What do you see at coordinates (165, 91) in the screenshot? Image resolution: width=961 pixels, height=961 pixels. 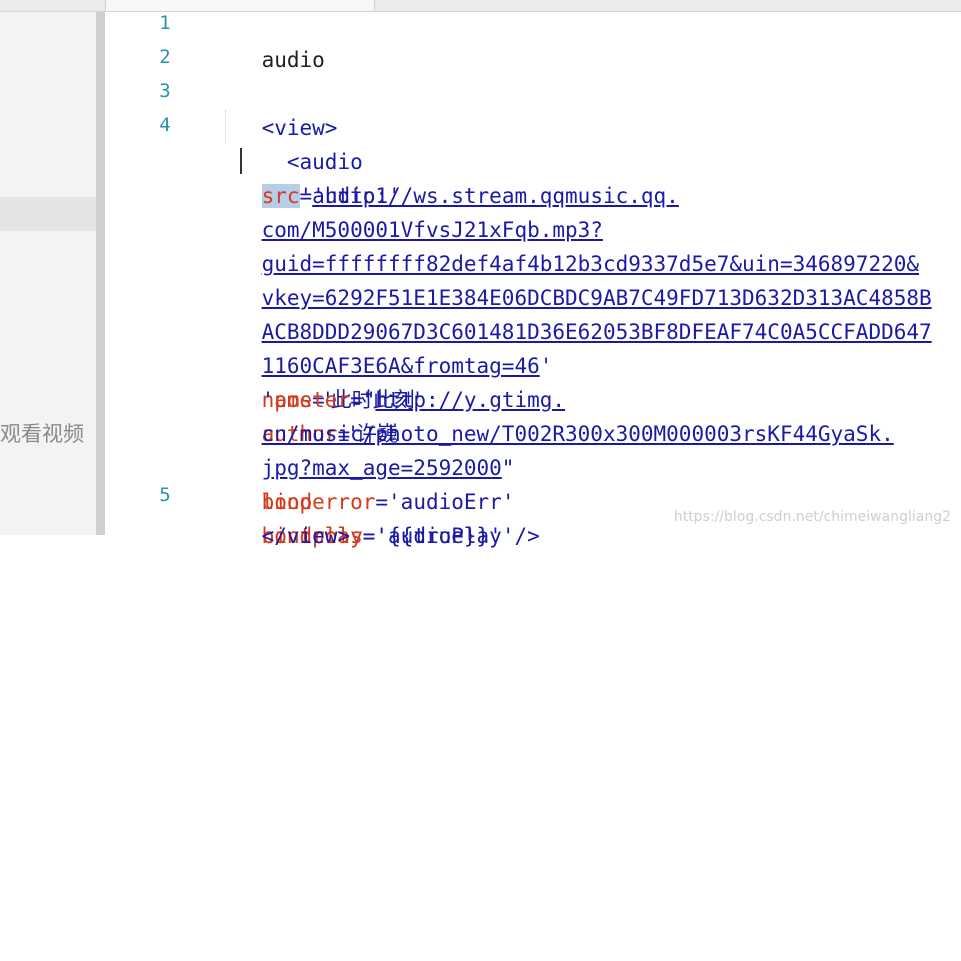 I see `line-number-3: 3` at bounding box center [165, 91].